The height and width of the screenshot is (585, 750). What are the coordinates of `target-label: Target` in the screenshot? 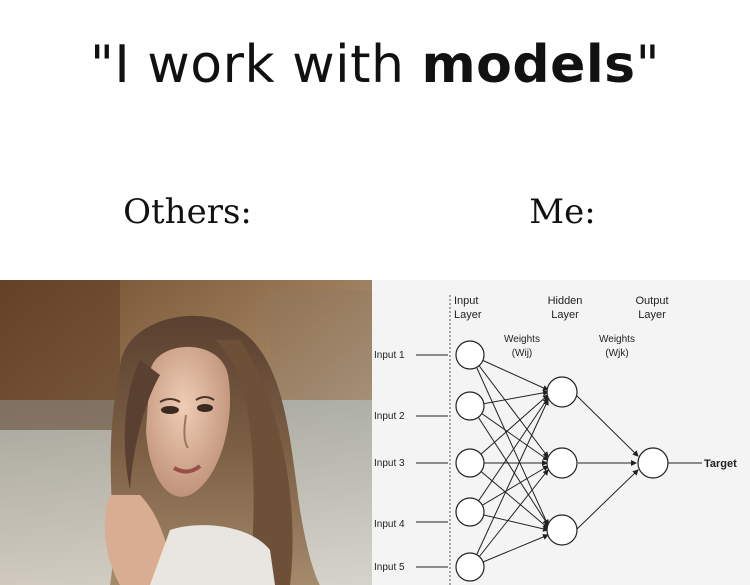 It's located at (720, 464).